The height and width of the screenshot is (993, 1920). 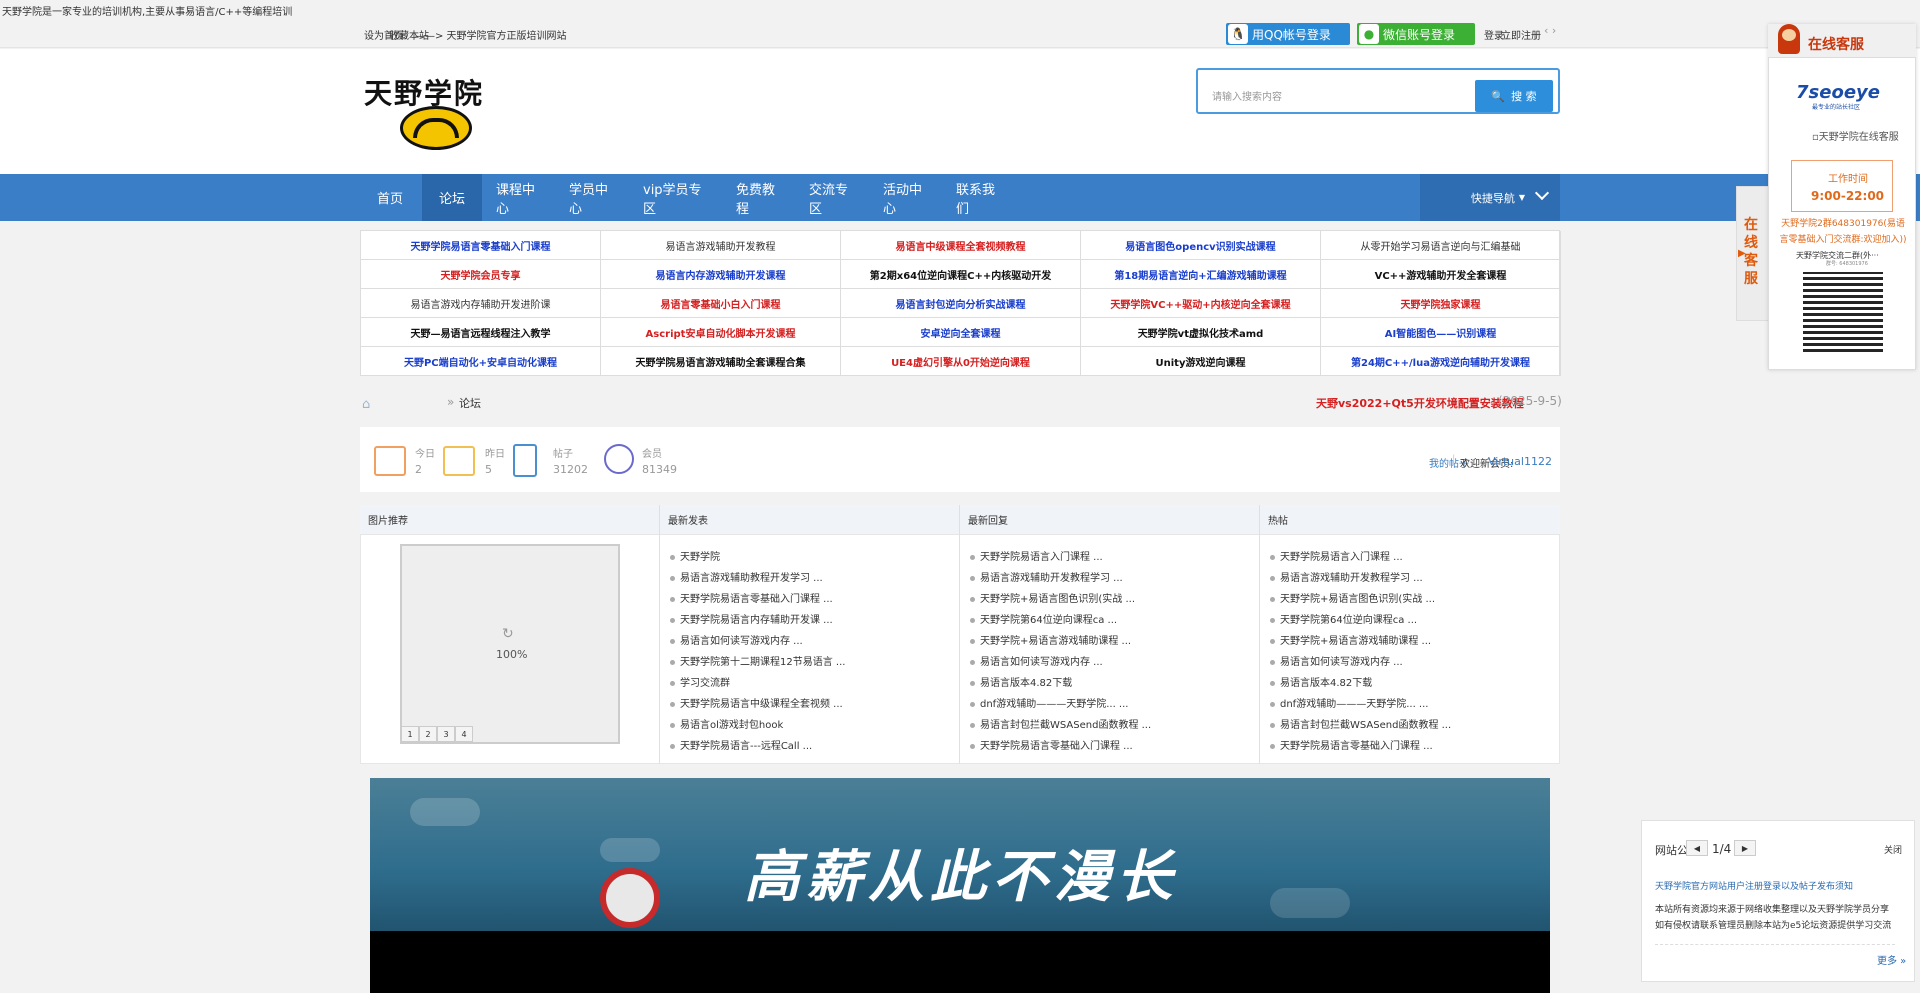 What do you see at coordinates (593, 197) in the screenshot?
I see `nav-item-students: 学员中心` at bounding box center [593, 197].